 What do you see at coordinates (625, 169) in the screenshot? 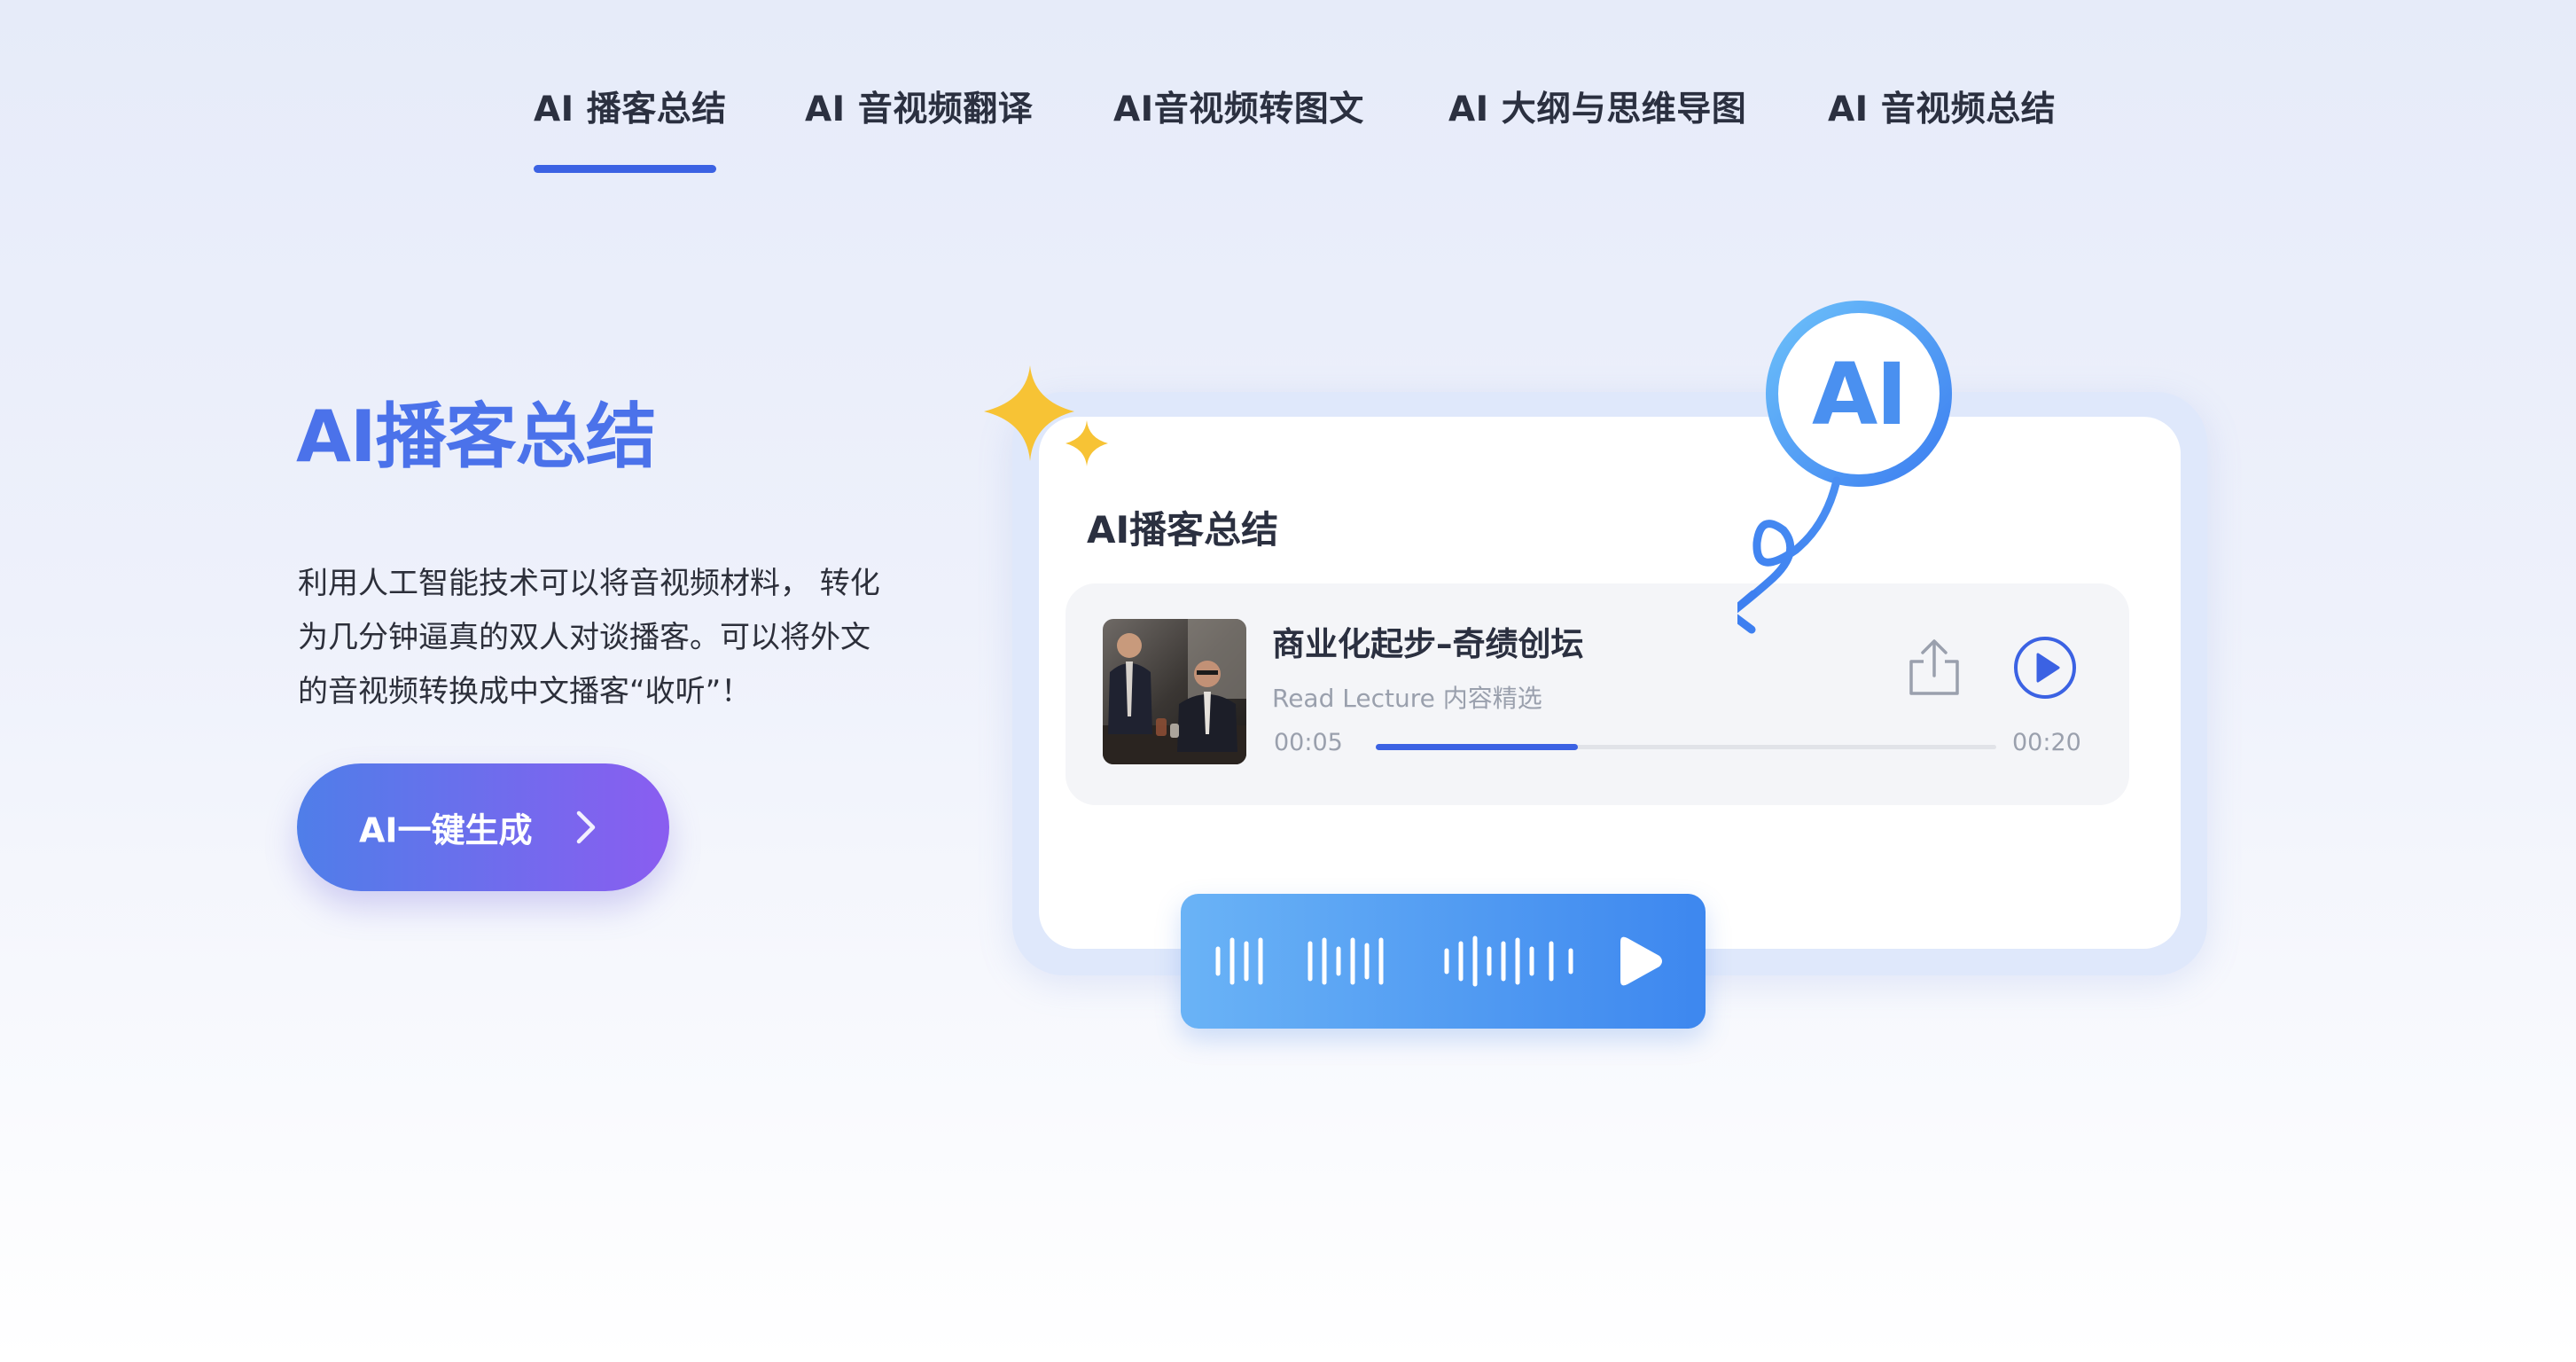
I see `active-tab-indicator` at bounding box center [625, 169].